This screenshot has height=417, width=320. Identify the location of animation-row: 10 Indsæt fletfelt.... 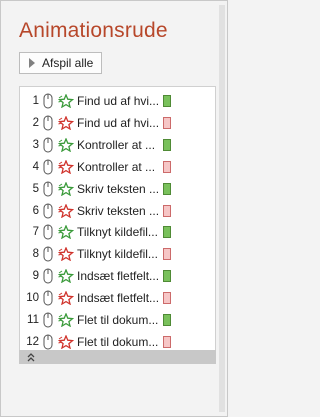
(117, 298).